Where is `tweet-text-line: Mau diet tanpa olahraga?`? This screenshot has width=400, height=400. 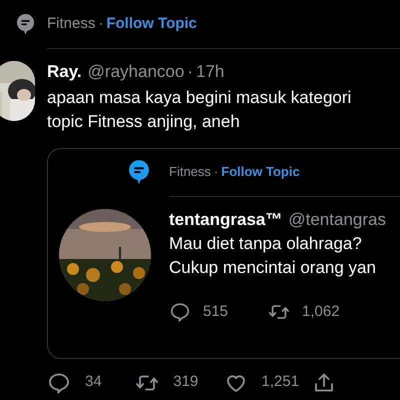
tweet-text-line: Mau diet tanpa olahraga? is located at coordinates (266, 244).